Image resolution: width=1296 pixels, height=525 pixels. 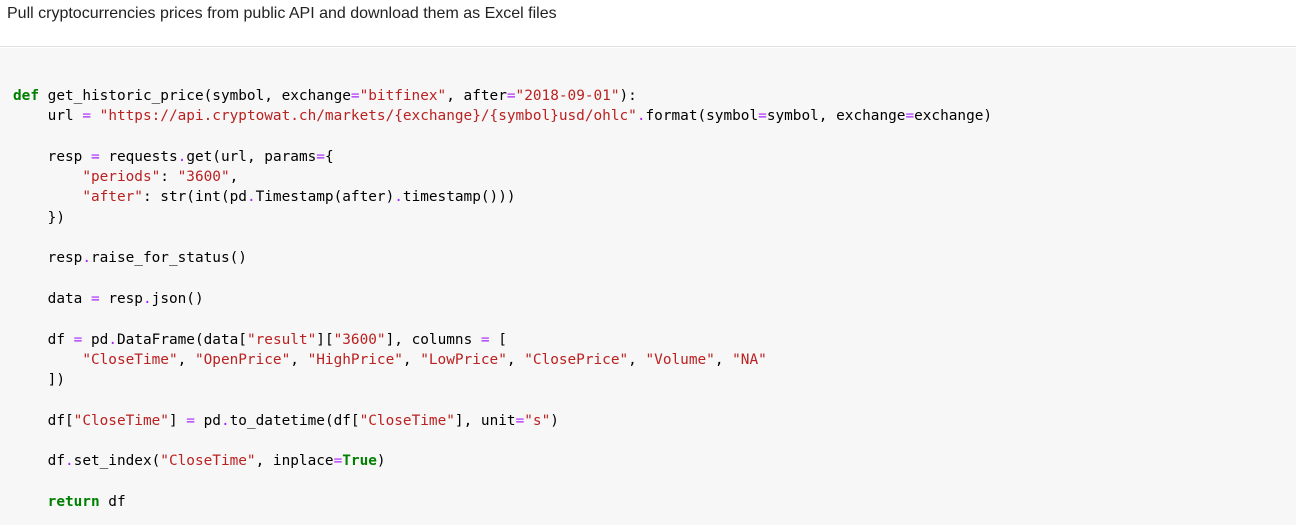 I want to click on code-string: "s", so click(x=537, y=420).